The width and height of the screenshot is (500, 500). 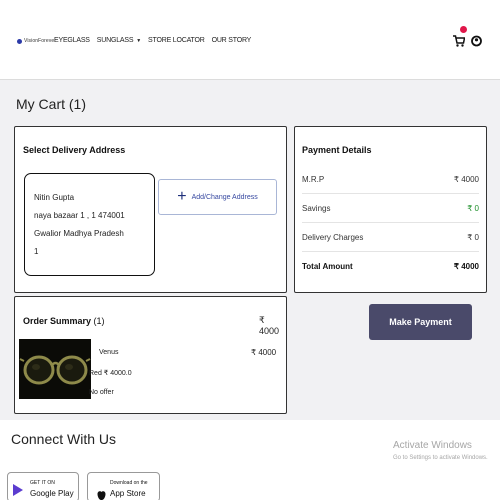 I want to click on payment-row-savings: Savings ₹ 0, so click(x=390, y=208).